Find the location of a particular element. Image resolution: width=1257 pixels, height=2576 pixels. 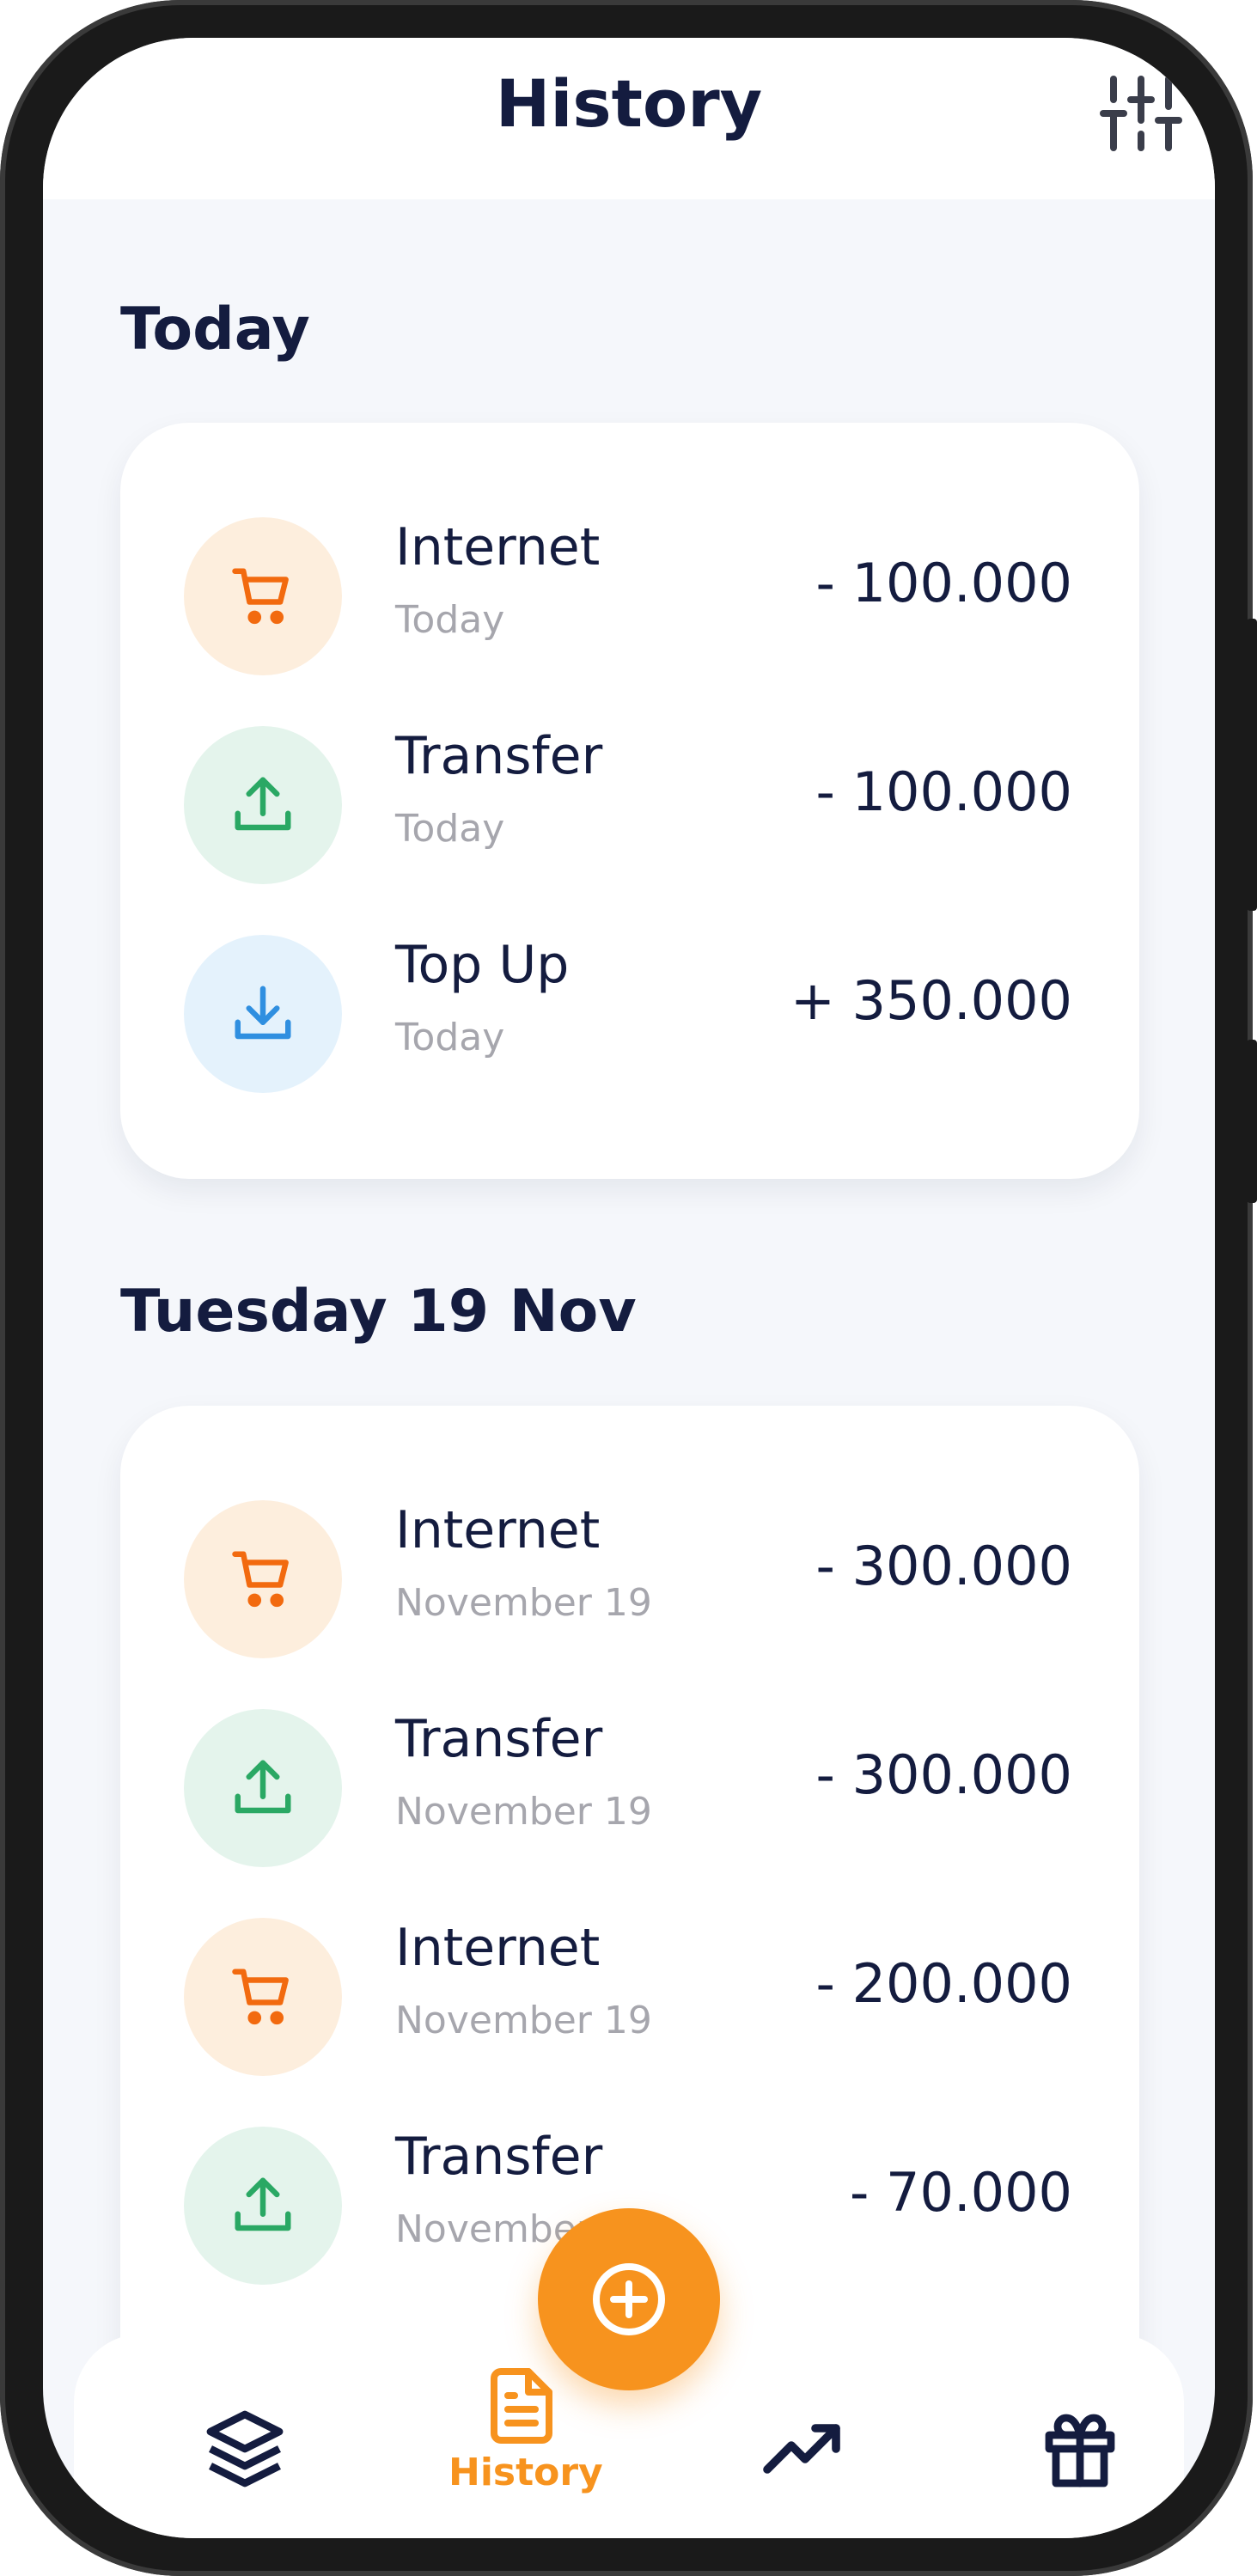

nav-item-trending is located at coordinates (802, 2451).